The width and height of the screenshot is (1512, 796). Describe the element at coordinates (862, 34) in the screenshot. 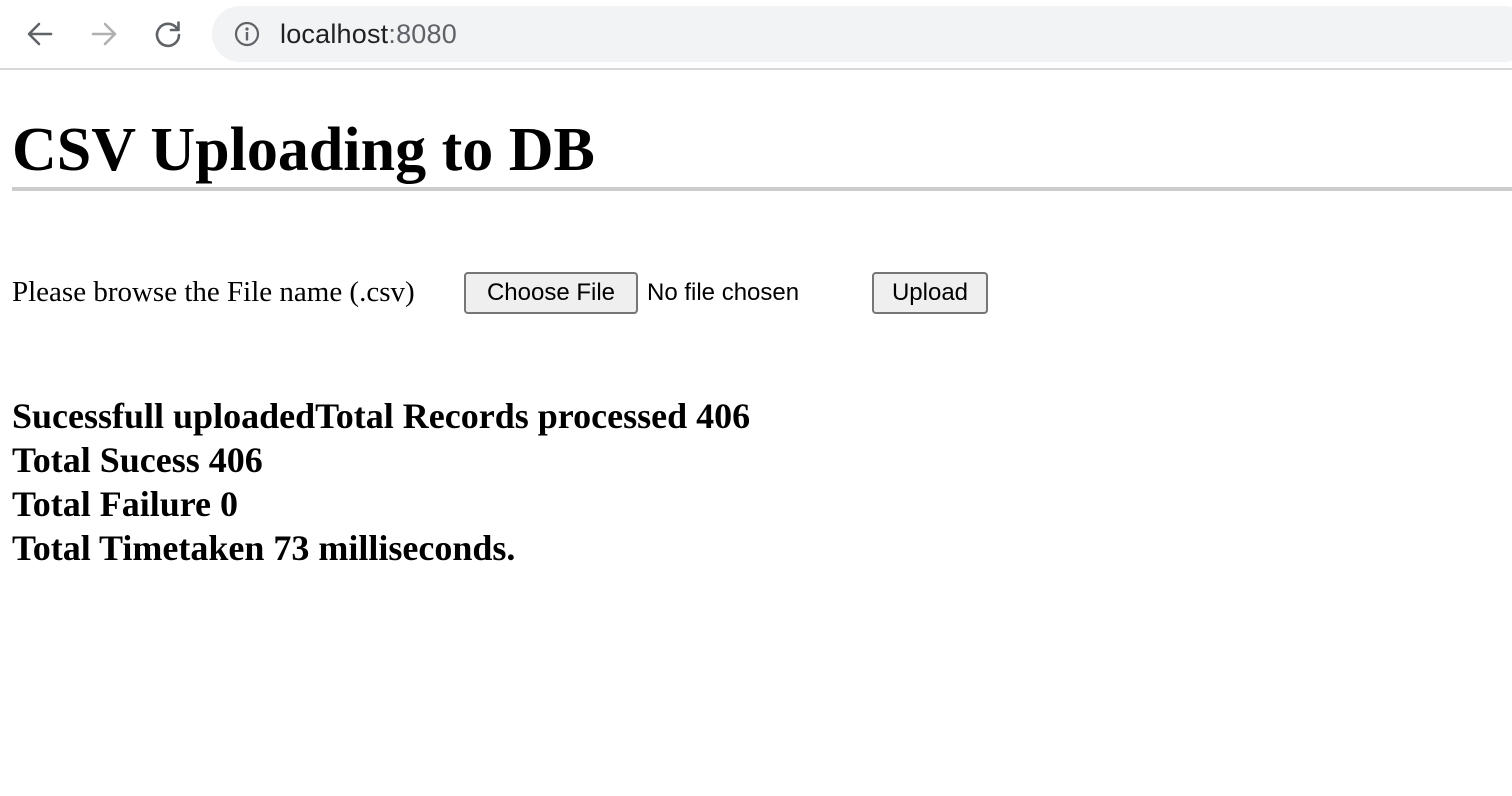

I see `address-bar: localhost:8080` at that location.